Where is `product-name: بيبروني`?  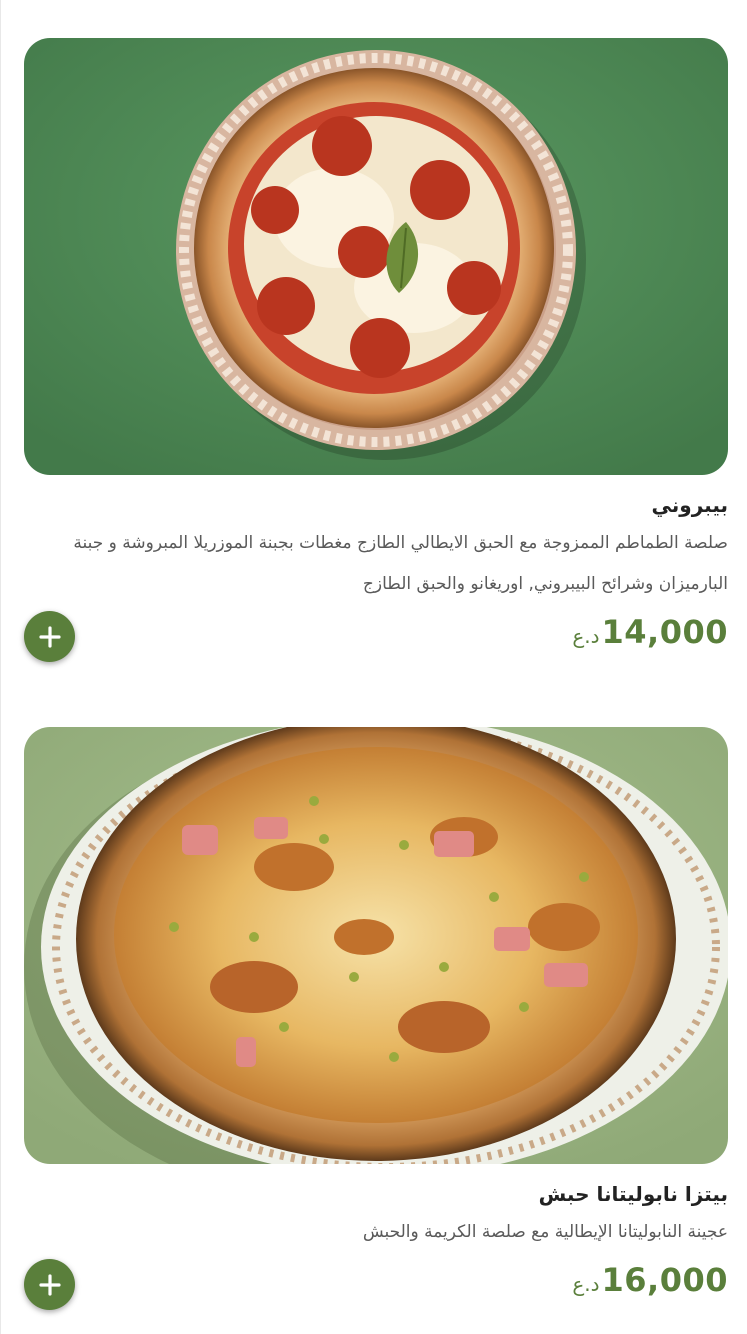
product-name: بيبروني is located at coordinates (689, 505).